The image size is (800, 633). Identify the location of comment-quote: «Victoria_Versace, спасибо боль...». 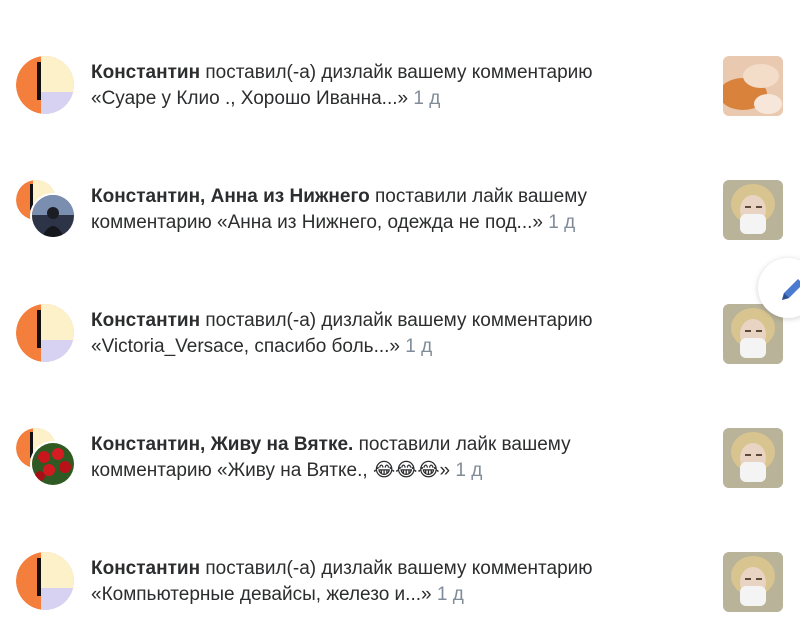
(245, 346).